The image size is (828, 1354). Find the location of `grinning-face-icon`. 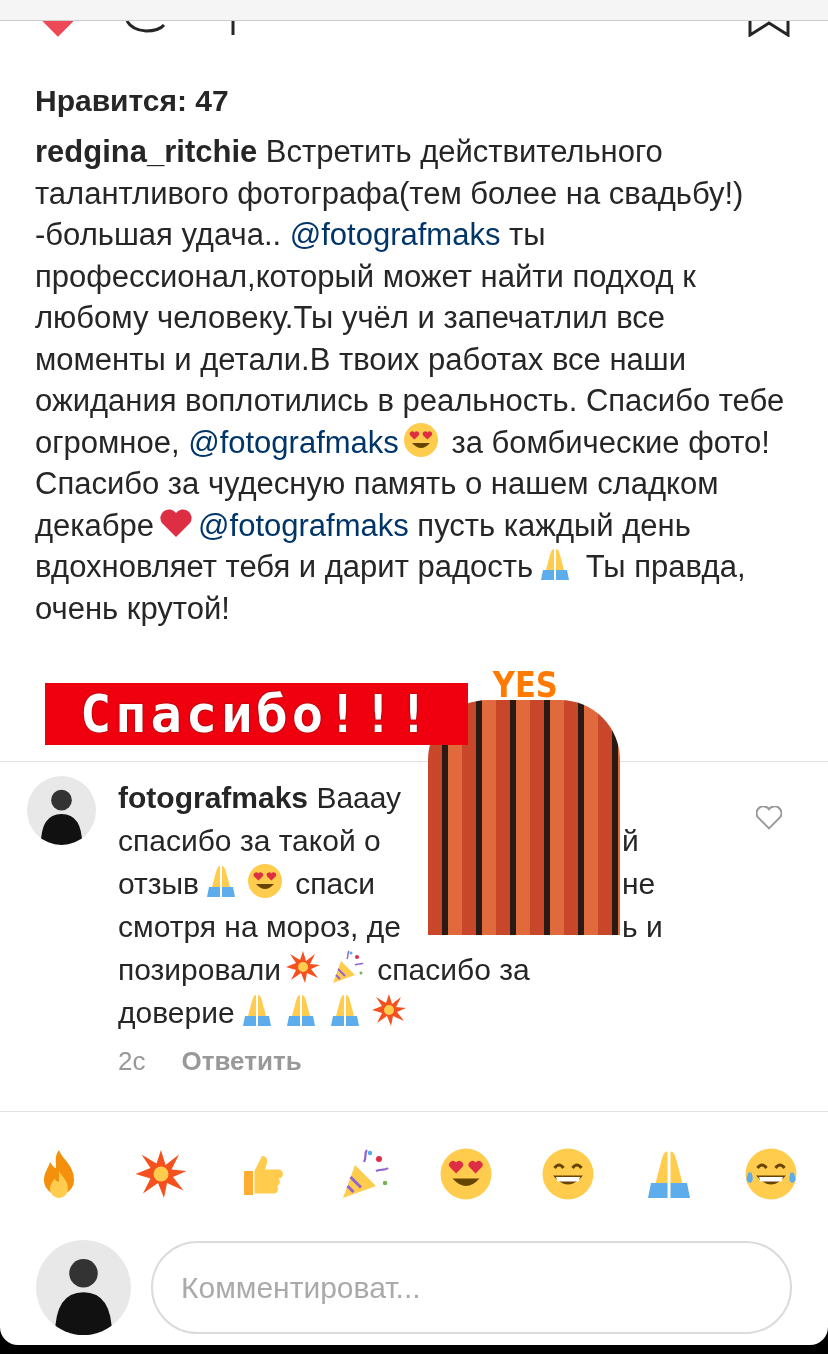

grinning-face-icon is located at coordinates (567, 1174).